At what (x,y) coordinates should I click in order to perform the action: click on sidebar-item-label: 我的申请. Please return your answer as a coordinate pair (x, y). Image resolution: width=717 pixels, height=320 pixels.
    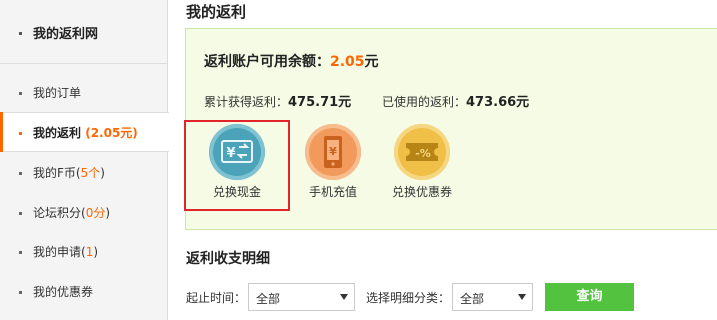
    Looking at the image, I should click on (57, 252).